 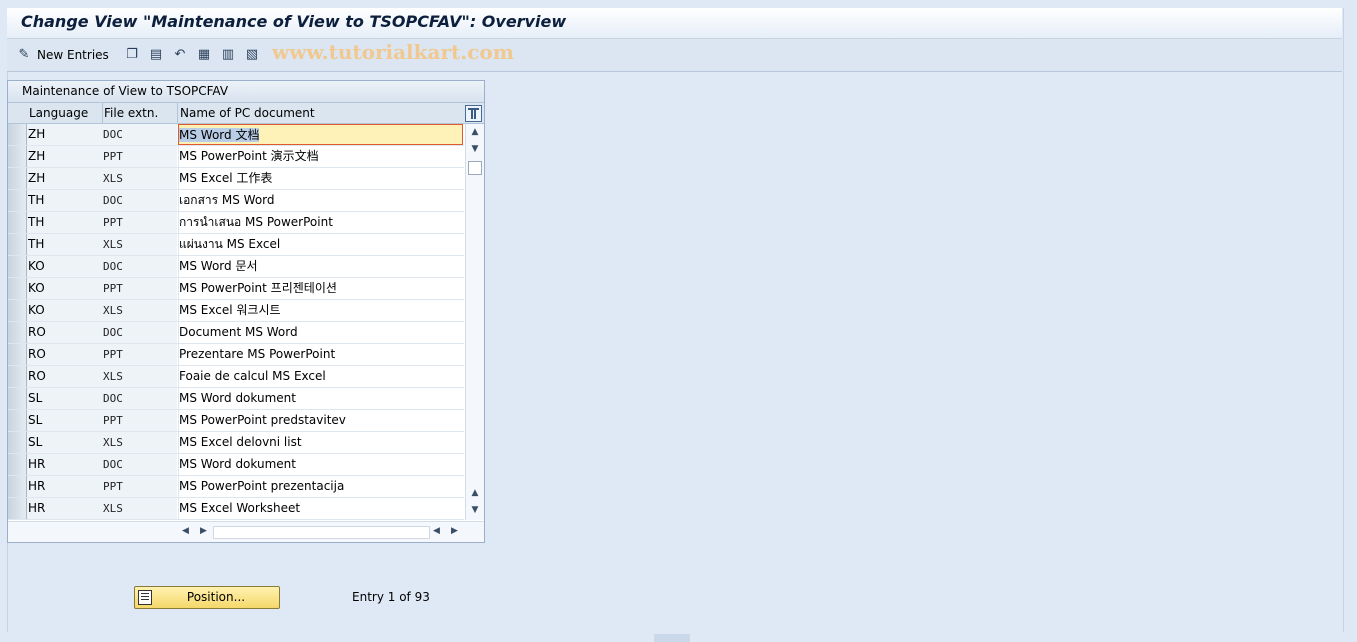 What do you see at coordinates (320, 332) in the screenshot?
I see `cell-name-input: Document MS Word` at bounding box center [320, 332].